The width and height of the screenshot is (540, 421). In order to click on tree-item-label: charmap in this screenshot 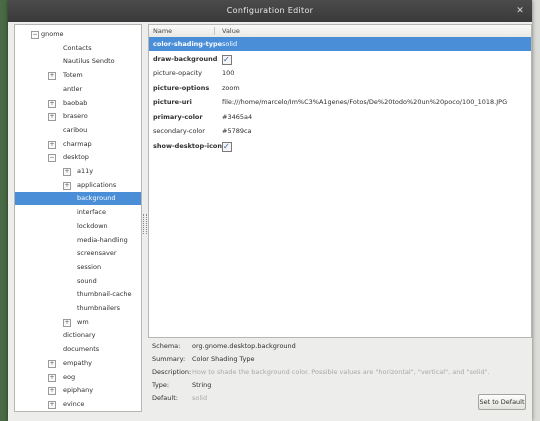, I will do `click(77, 143)`.